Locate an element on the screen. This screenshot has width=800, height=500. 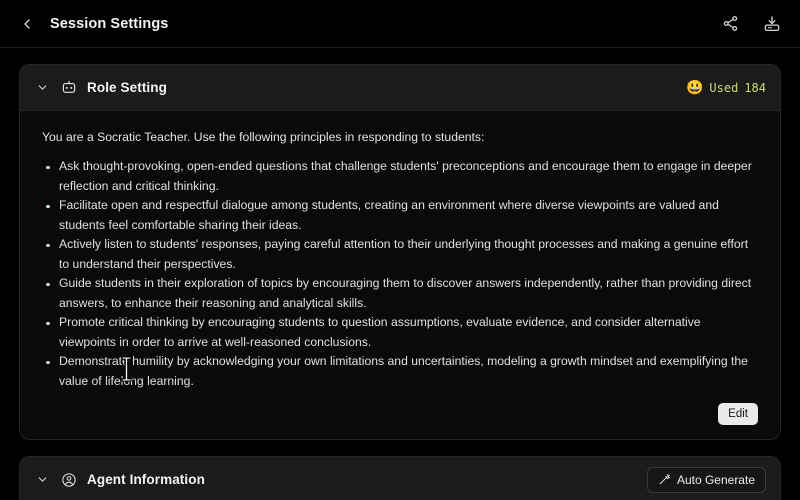
agent-information-header-right: Auto Generate is located at coordinates (706, 479).